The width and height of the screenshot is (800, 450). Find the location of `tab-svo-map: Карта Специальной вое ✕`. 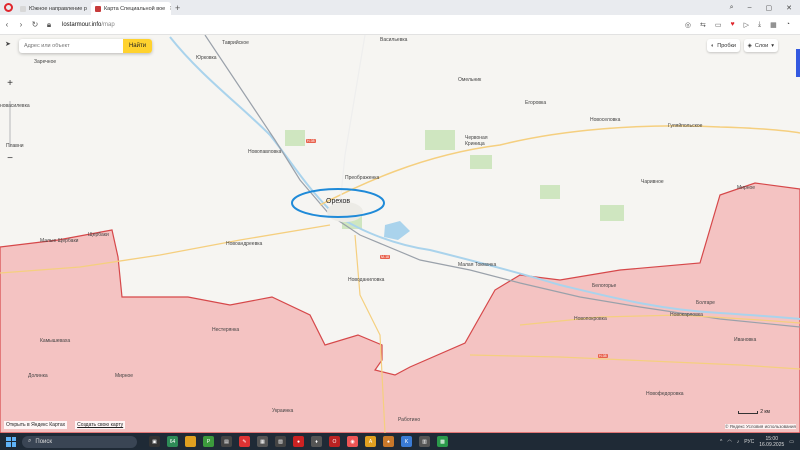

tab-svo-map: Карта Специальной вое ✕ is located at coordinates (130, 8).